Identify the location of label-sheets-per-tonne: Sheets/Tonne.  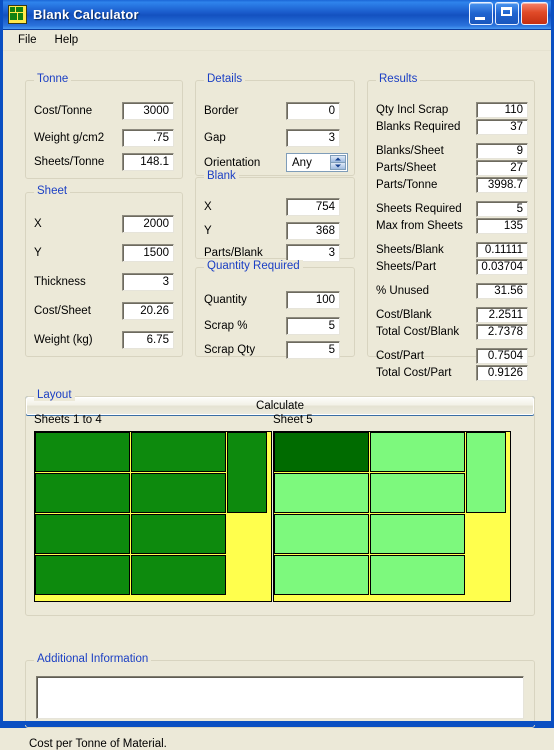
(69, 162).